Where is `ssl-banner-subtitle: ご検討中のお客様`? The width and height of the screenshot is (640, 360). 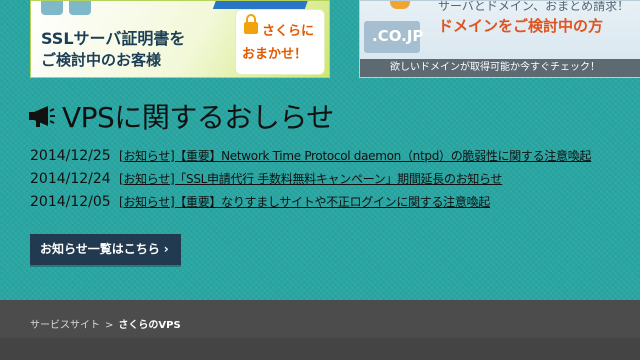
ssl-banner-subtitle: ご検討中のお客様 is located at coordinates (101, 60).